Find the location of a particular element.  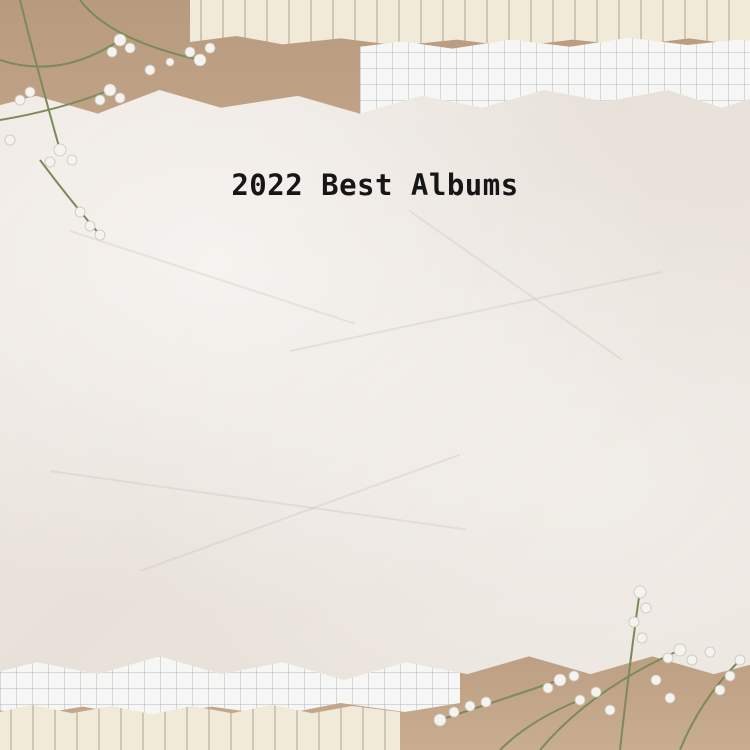

page-title: 2022 Best Albums is located at coordinates (375, 185).